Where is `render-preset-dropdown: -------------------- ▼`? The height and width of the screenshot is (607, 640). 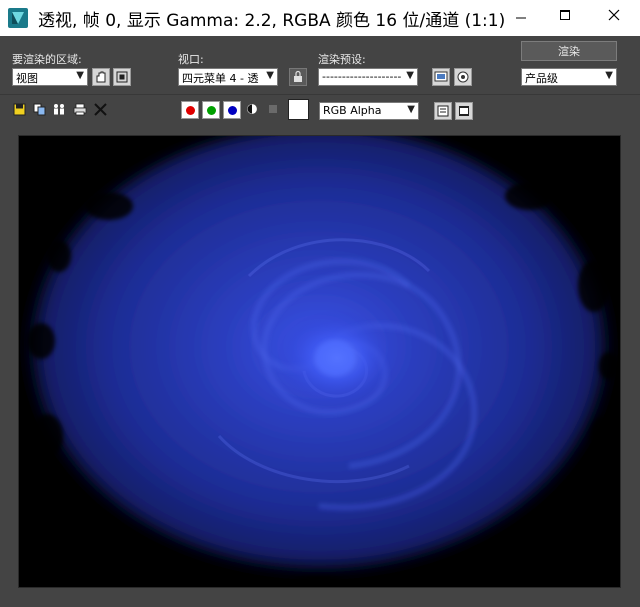 render-preset-dropdown: -------------------- ▼ is located at coordinates (368, 77).